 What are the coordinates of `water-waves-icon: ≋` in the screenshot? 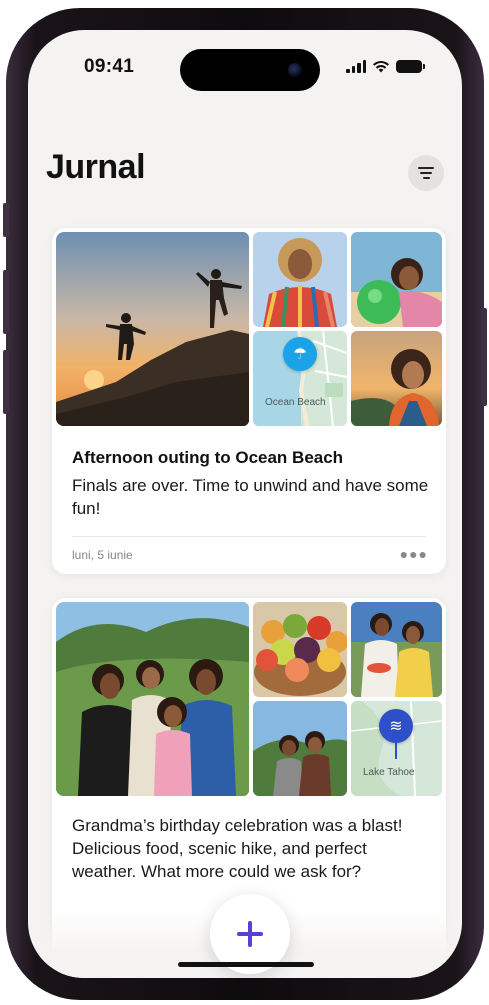 It's located at (396, 726).